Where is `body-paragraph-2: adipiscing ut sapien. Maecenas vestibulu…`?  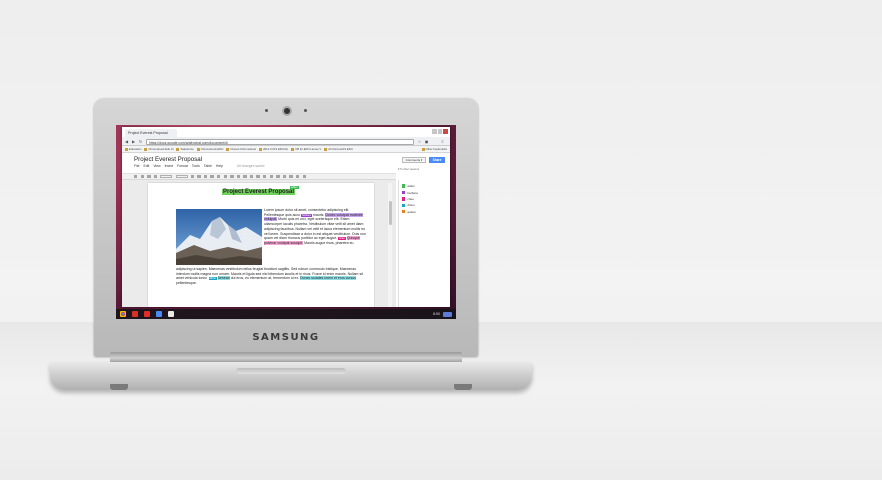
body-paragraph-2: adipiscing ut sapien. Maecenas vestibulu… is located at coordinates (273, 276).